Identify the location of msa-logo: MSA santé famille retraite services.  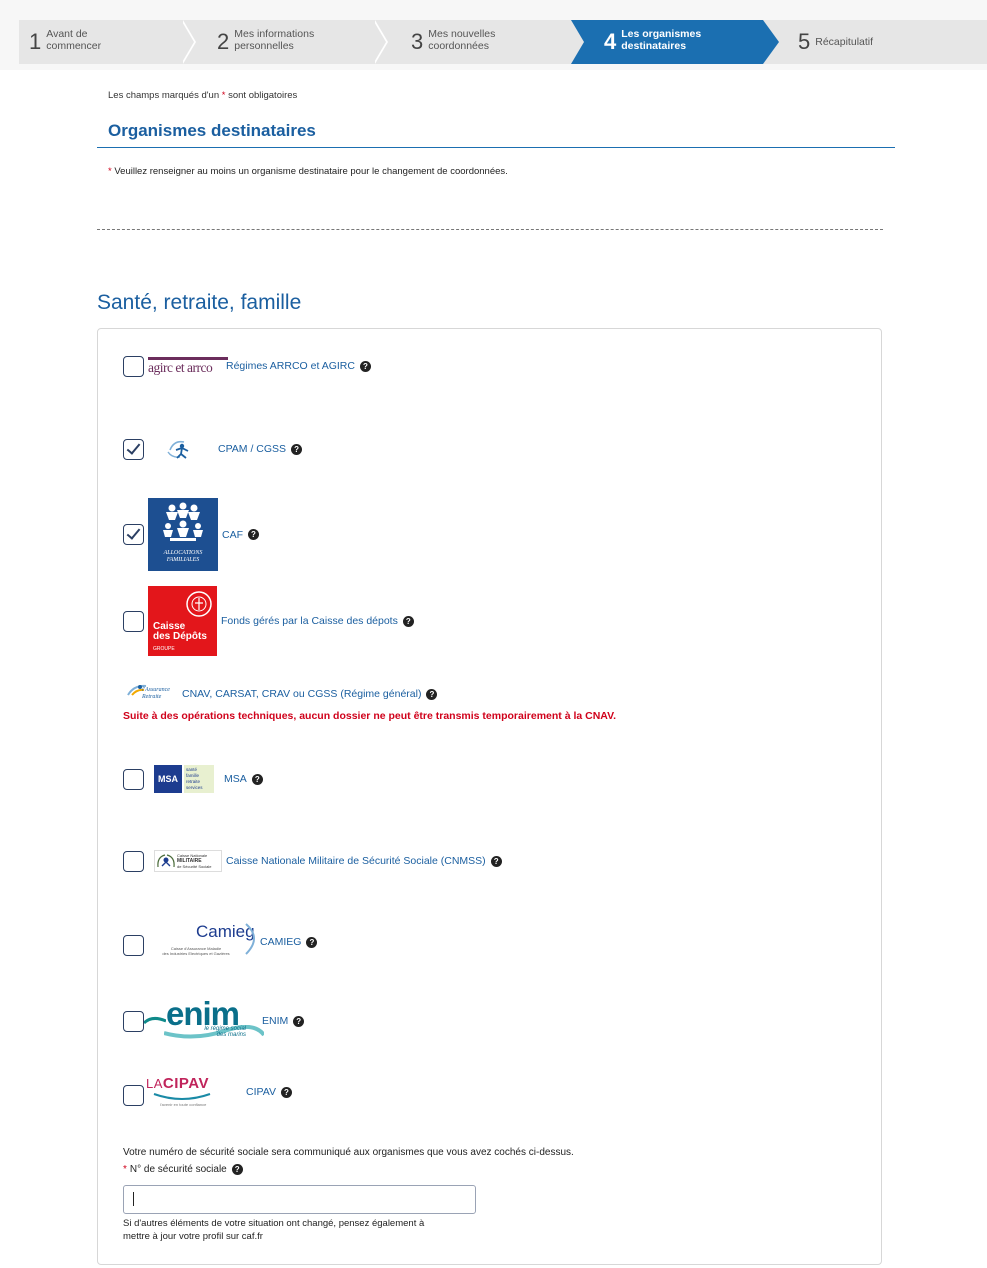
(186, 779).